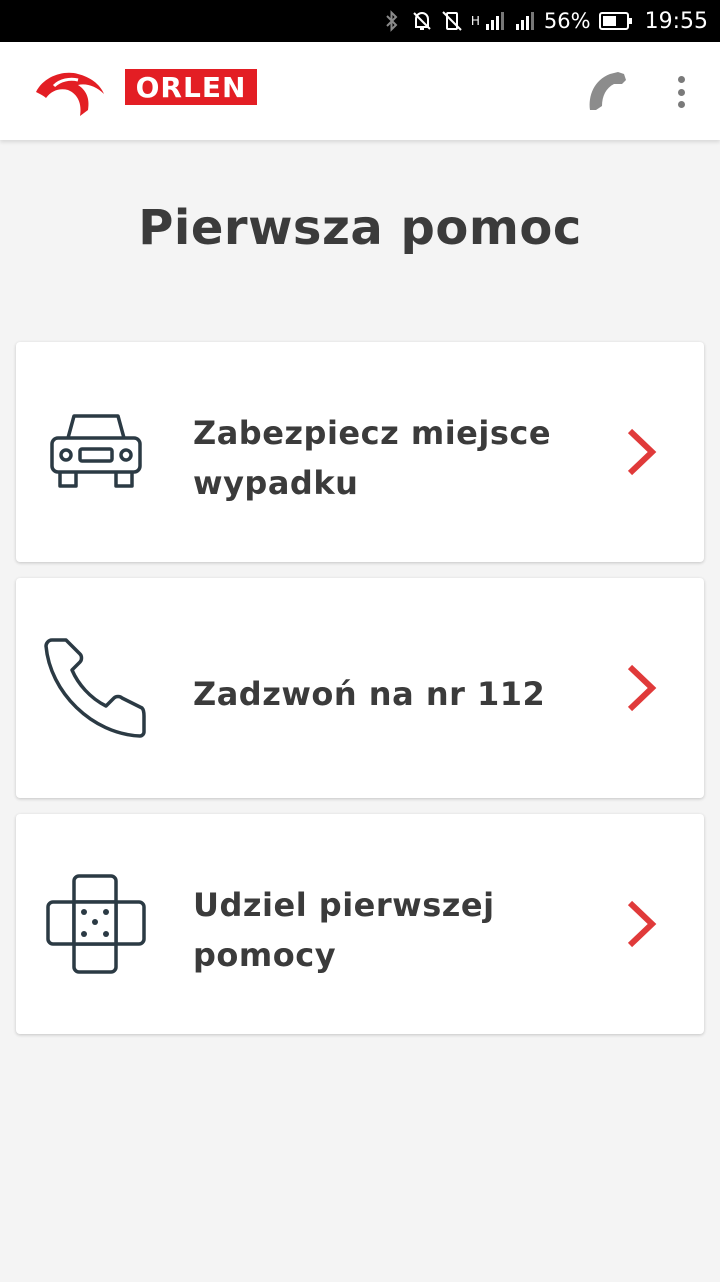 This screenshot has width=720, height=1282. Describe the element at coordinates (392, 21) in the screenshot. I see `bluetooth-icon` at that location.